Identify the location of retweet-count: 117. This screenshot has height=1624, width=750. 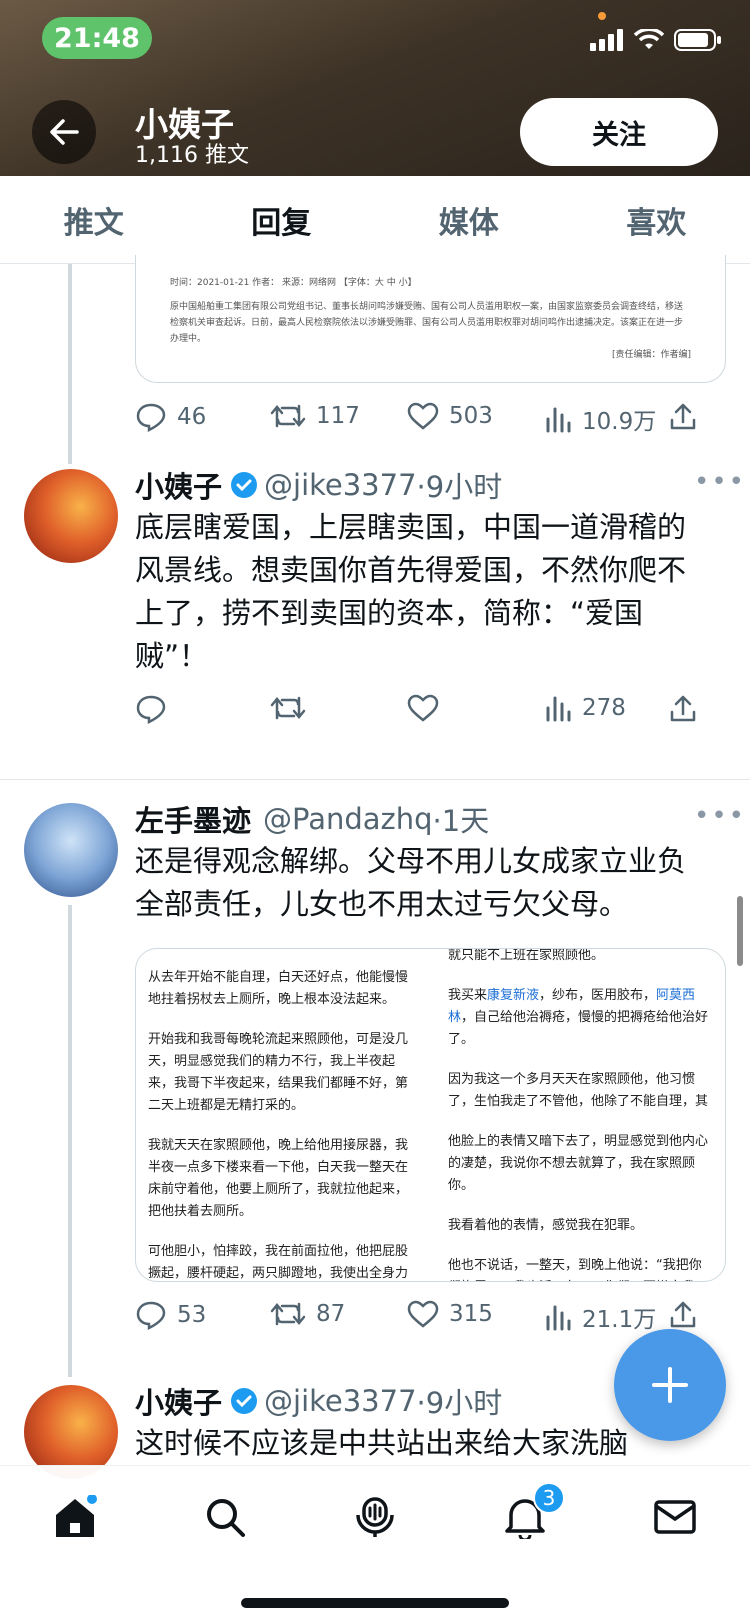
(338, 416).